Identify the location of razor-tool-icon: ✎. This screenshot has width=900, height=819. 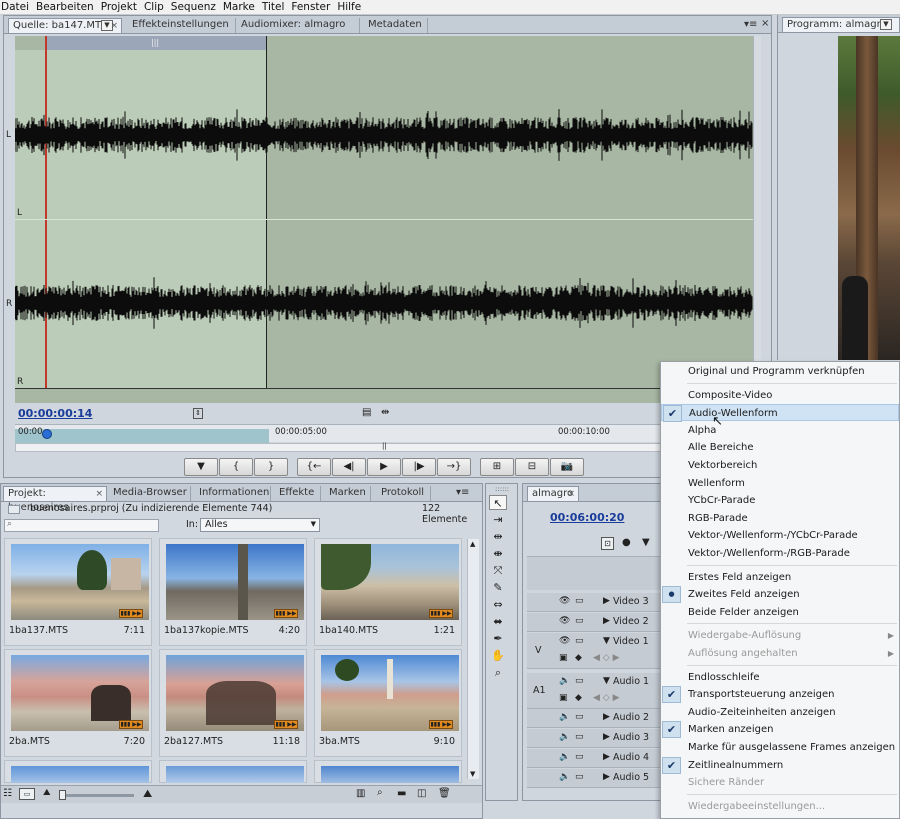
(498, 587).